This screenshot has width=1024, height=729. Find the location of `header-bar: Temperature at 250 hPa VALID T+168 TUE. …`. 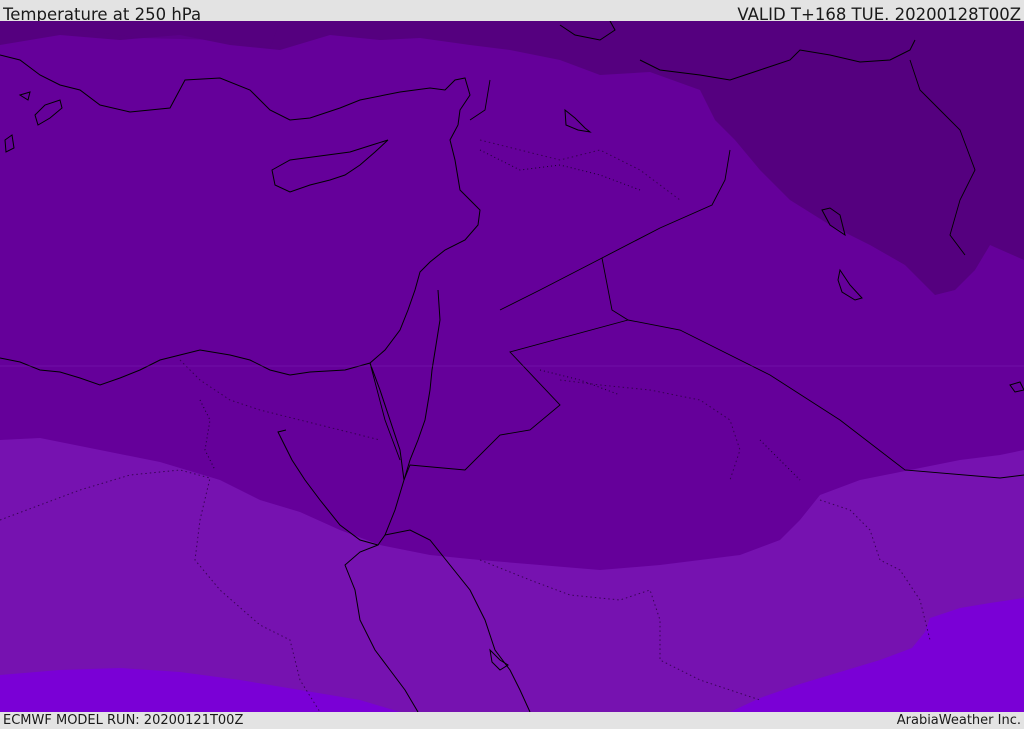

header-bar: Temperature at 250 hPa VALID T+168 TUE. … is located at coordinates (512, 10).